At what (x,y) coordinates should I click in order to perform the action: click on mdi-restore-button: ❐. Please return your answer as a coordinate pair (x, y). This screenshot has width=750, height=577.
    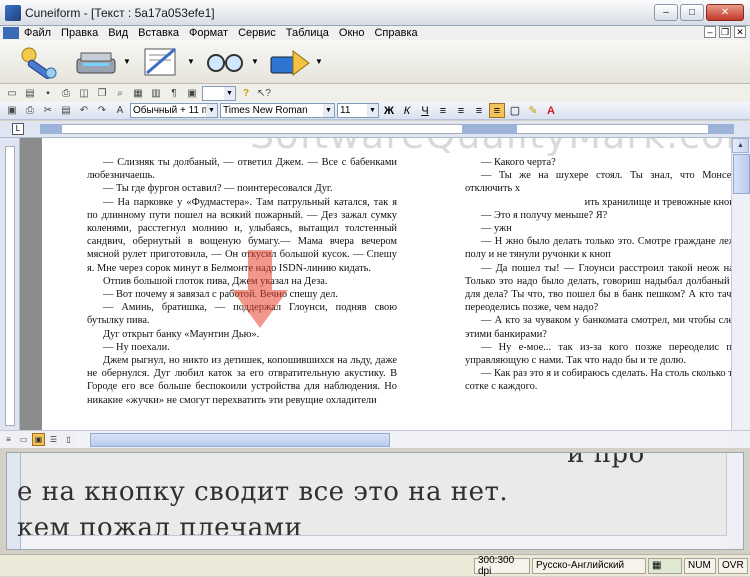
    Looking at the image, I should click on (725, 32).